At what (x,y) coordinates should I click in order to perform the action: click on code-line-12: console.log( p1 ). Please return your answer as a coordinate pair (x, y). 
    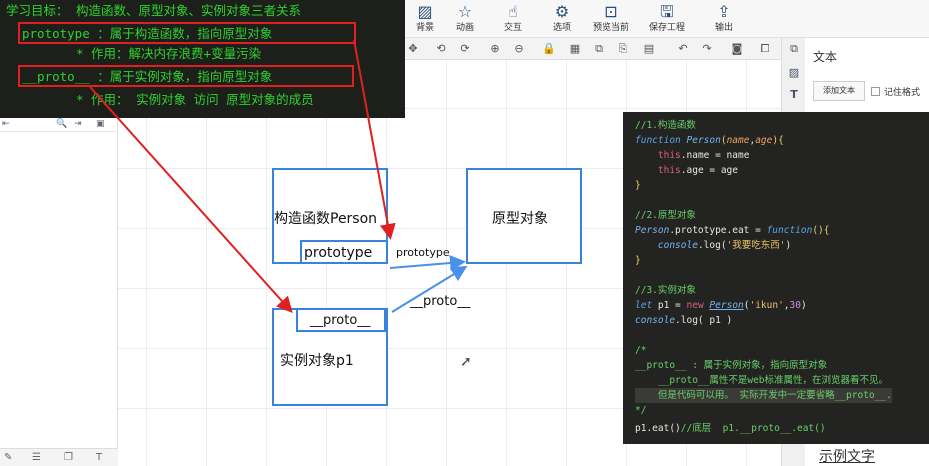
    Looking at the image, I should click on (684, 320).